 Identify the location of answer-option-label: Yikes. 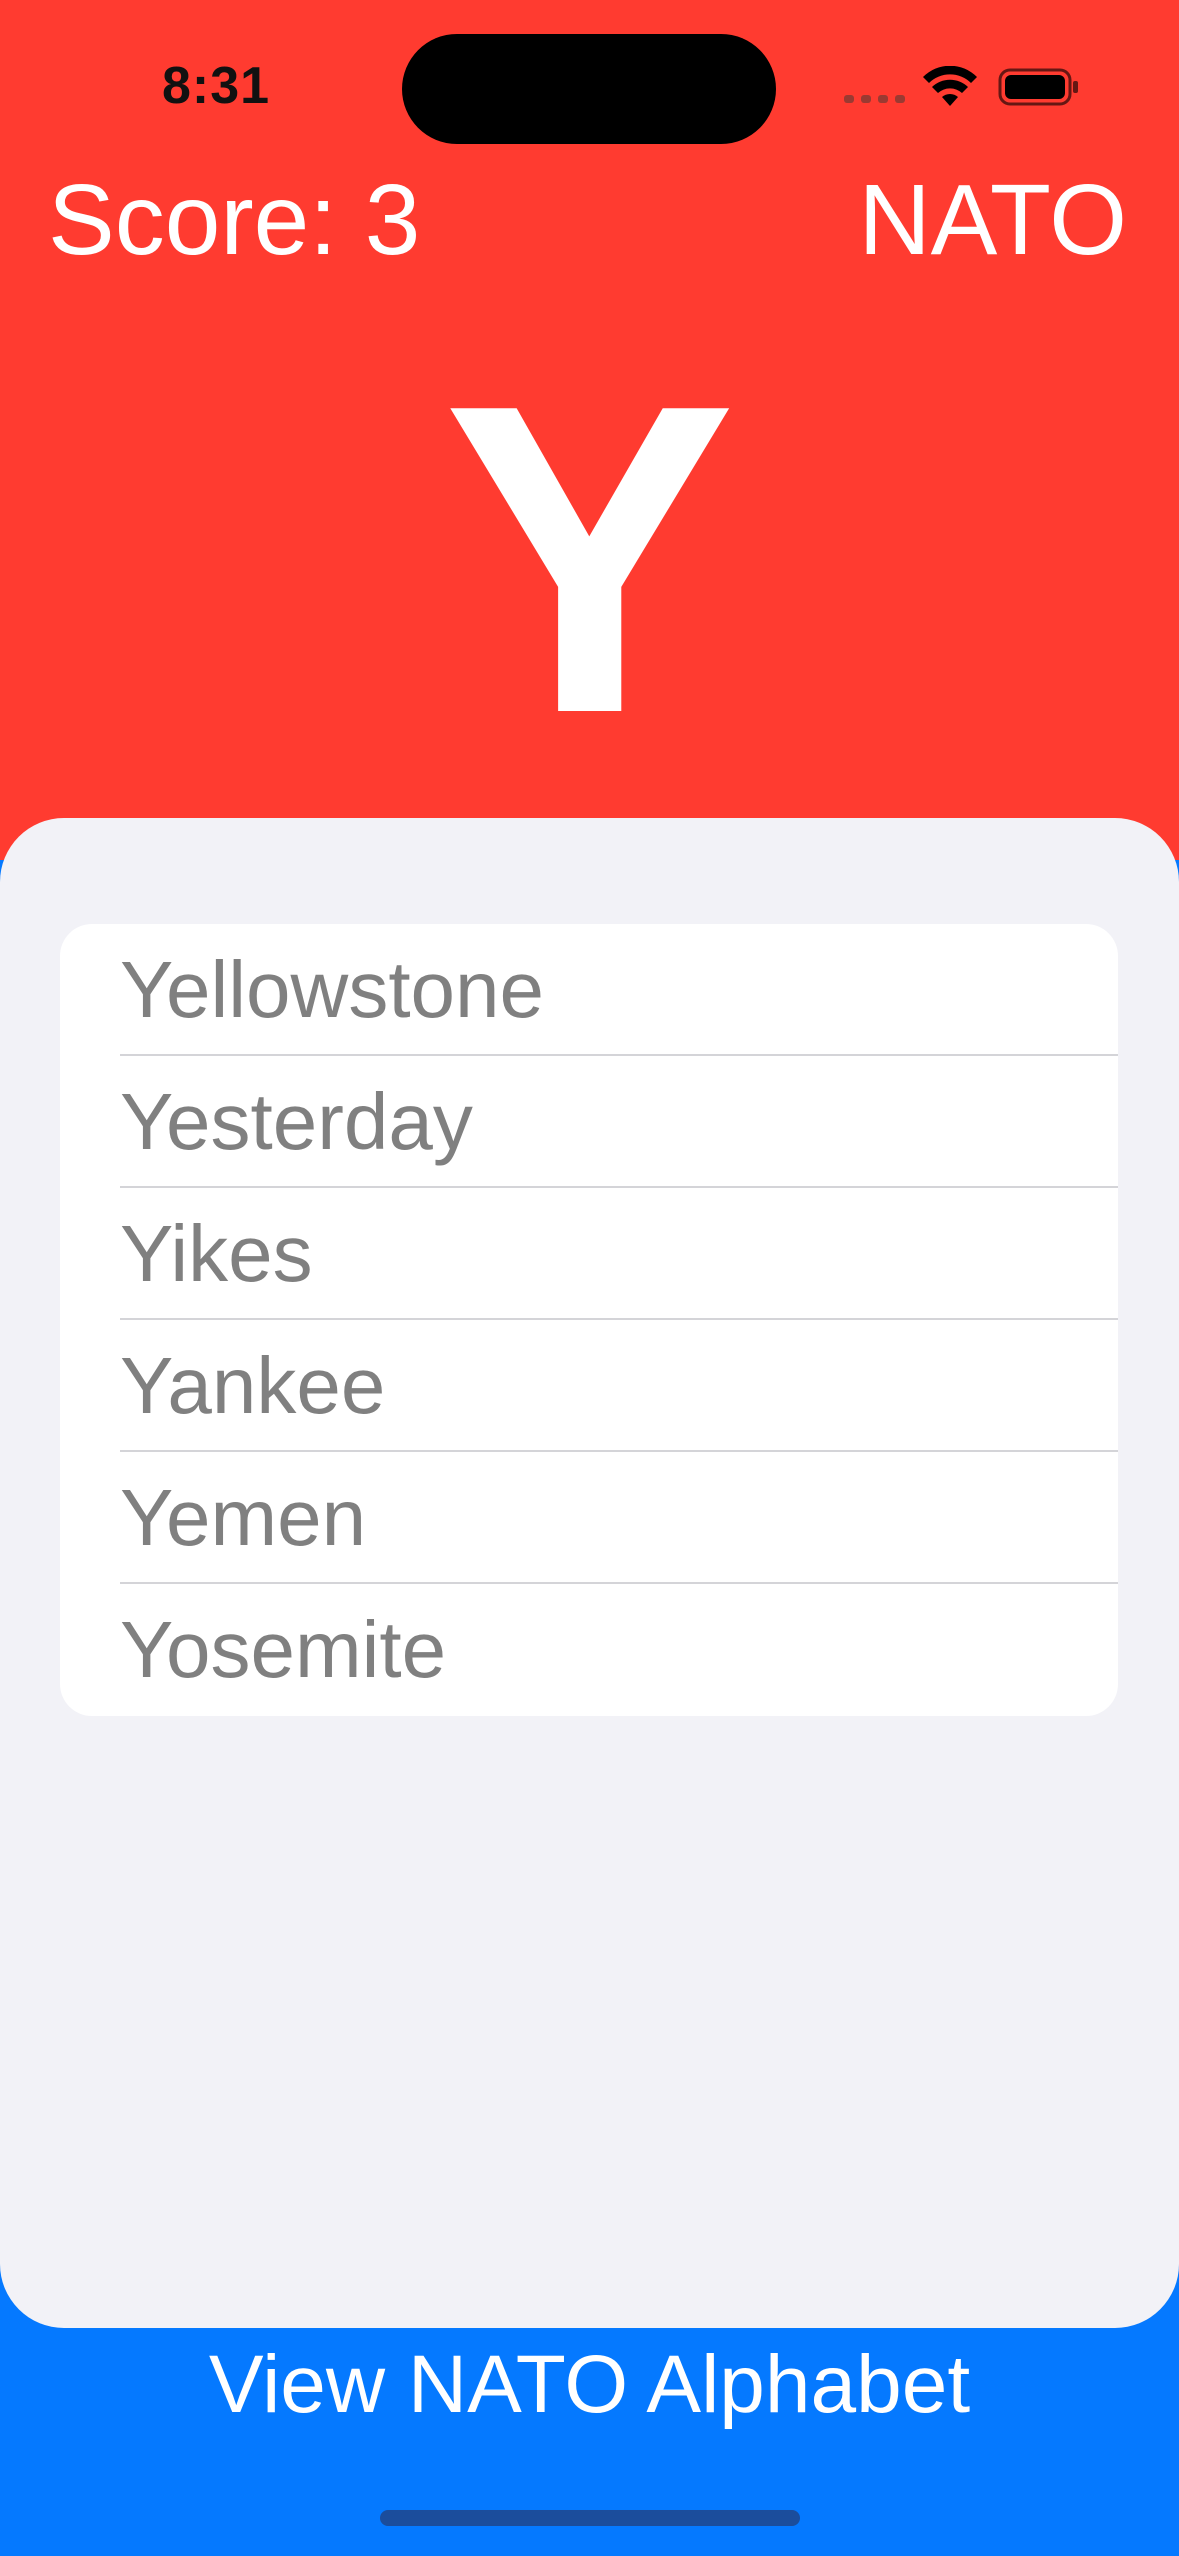
(216, 1253).